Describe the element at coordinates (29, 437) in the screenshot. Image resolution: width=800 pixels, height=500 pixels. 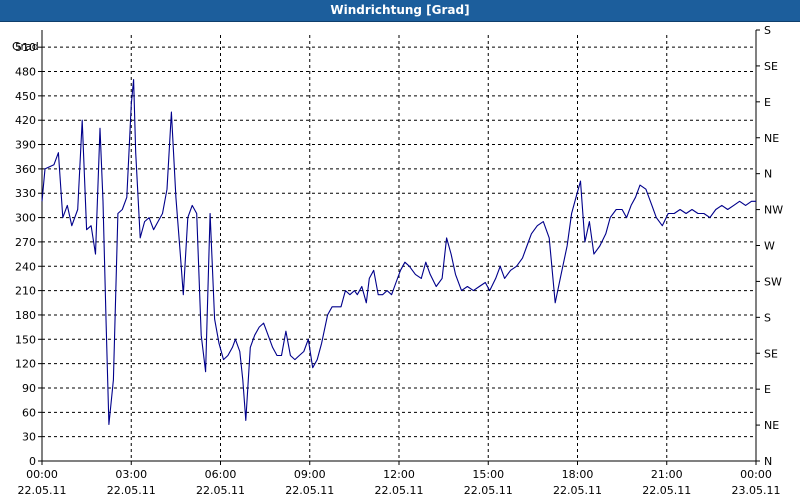
I see `y-tick-label: 30` at that location.